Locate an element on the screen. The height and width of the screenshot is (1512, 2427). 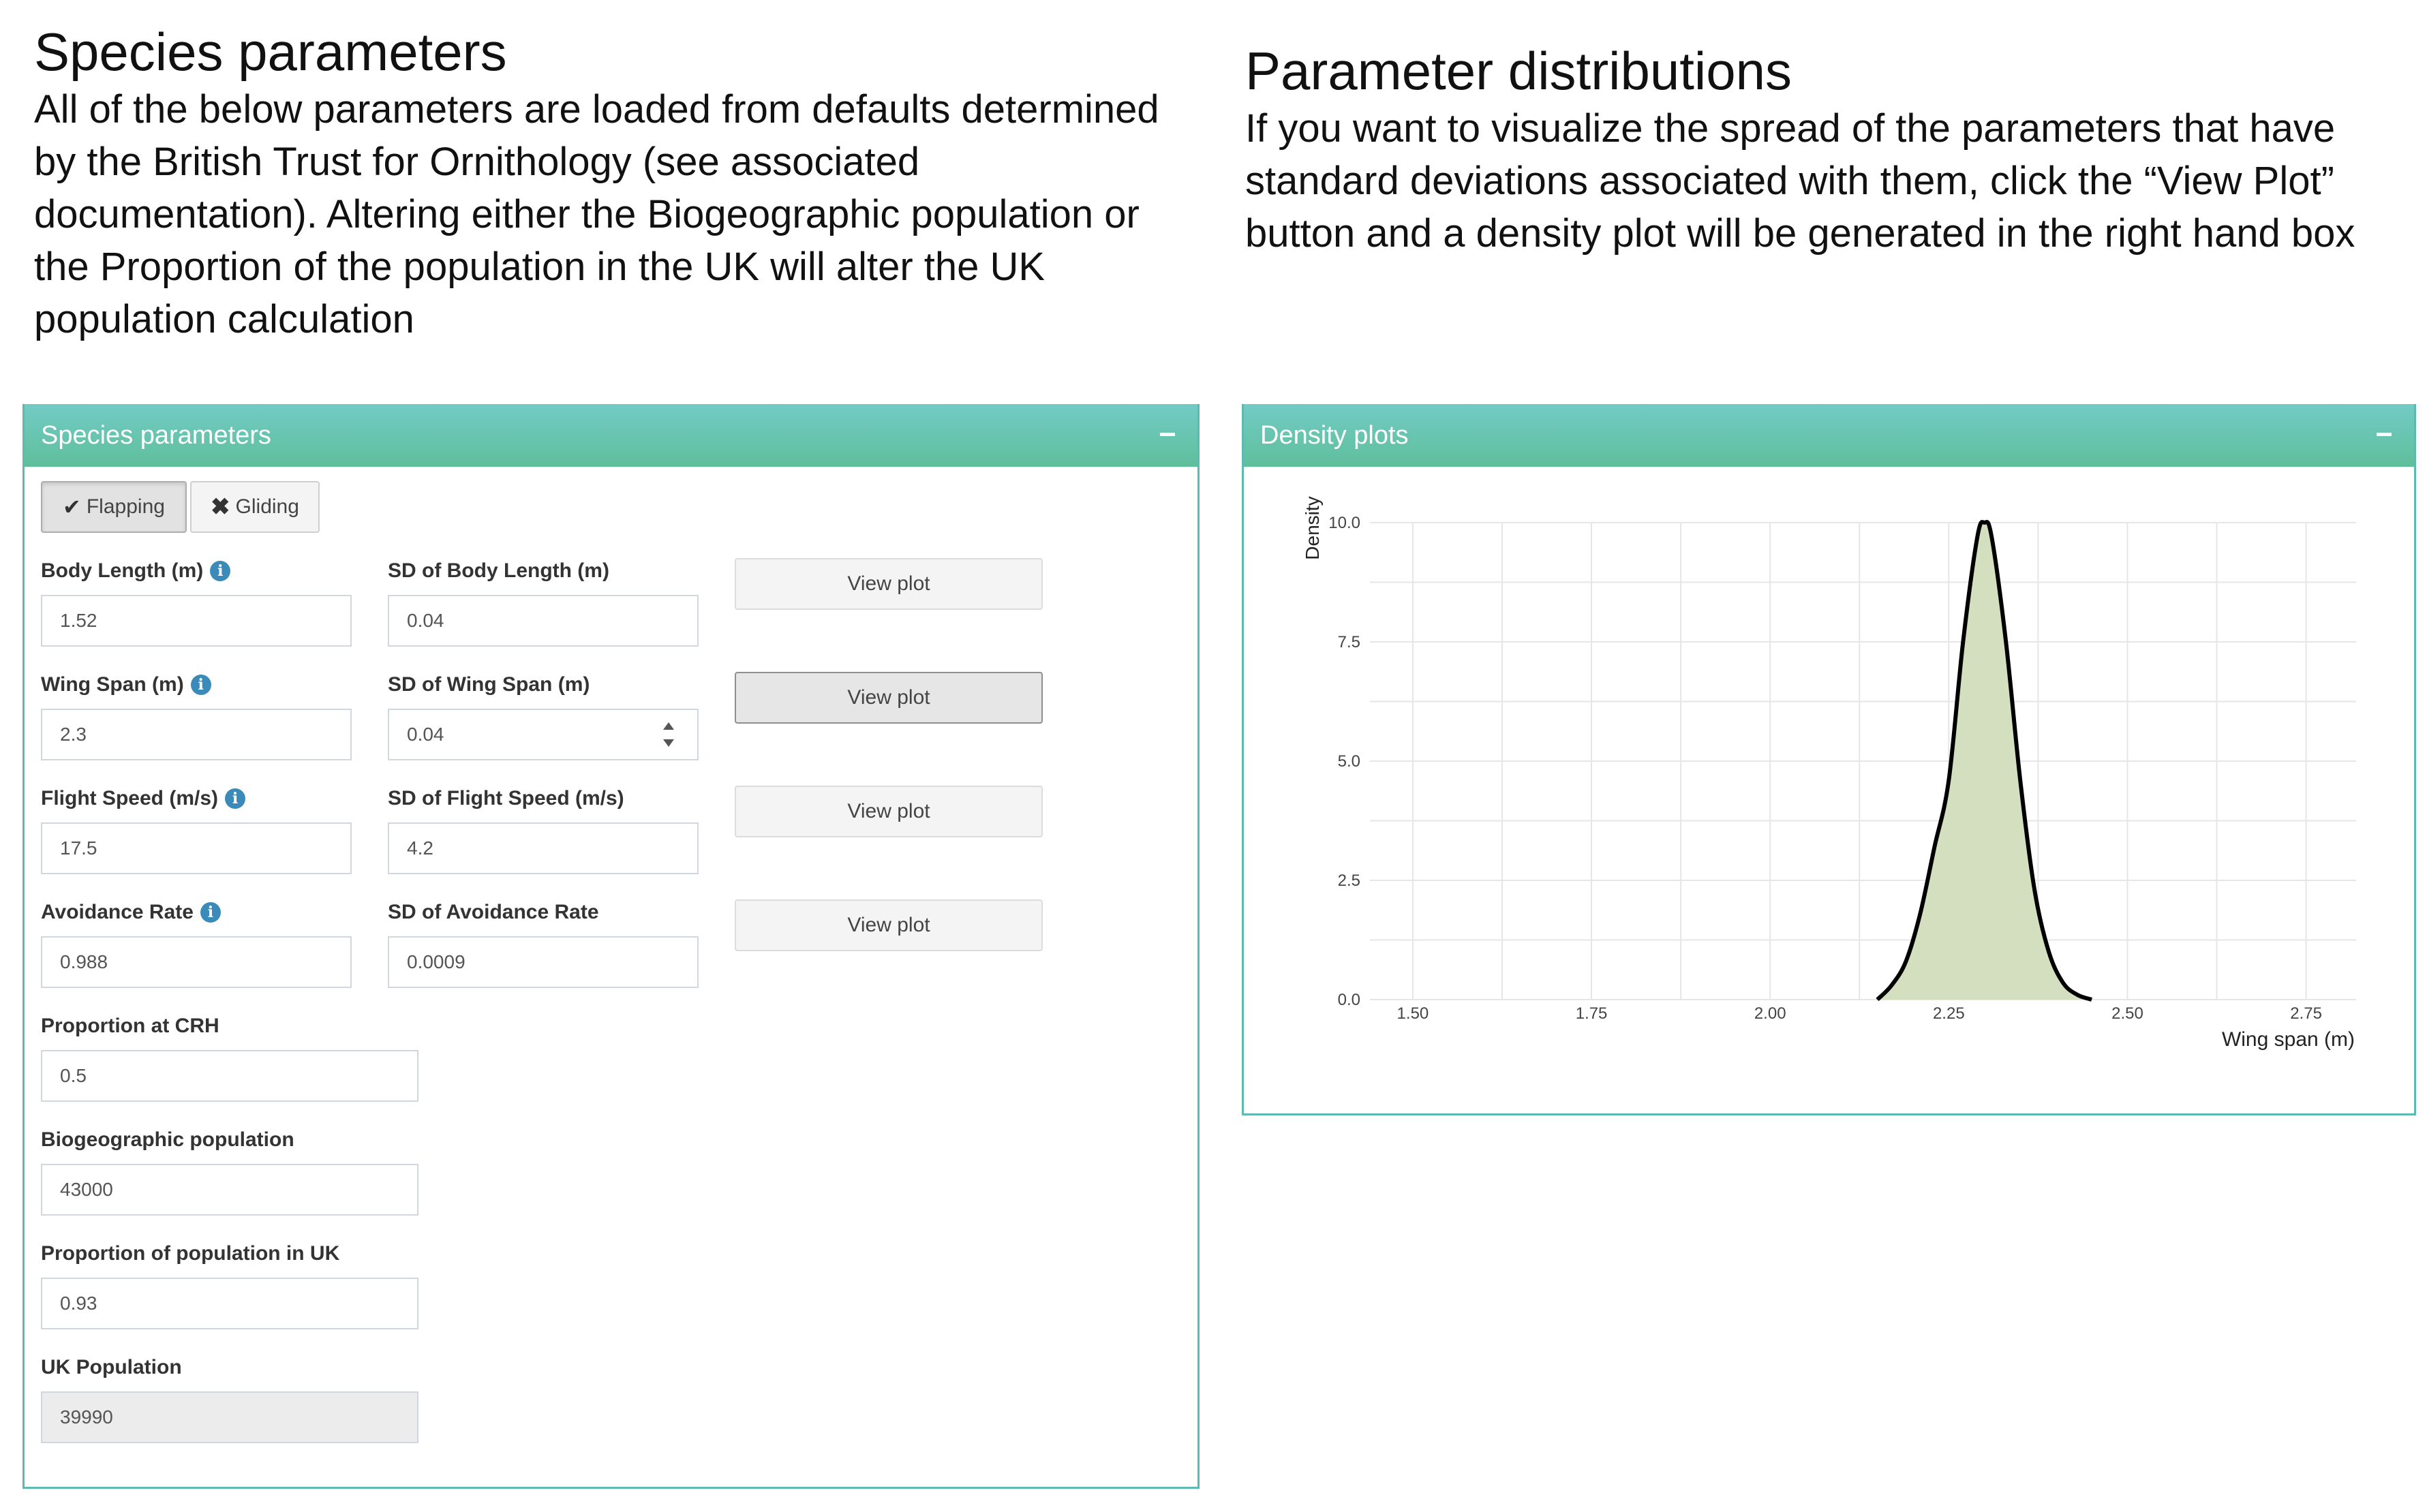
species-box-title: Species parameters is located at coordinates (156, 435).